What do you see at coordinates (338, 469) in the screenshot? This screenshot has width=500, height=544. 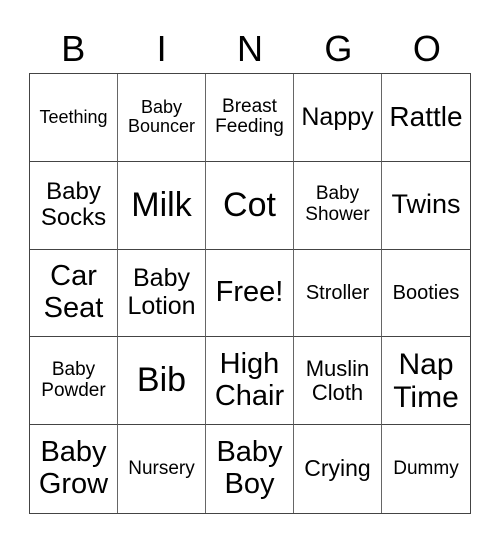 I see `bingo-cell: Crying` at bounding box center [338, 469].